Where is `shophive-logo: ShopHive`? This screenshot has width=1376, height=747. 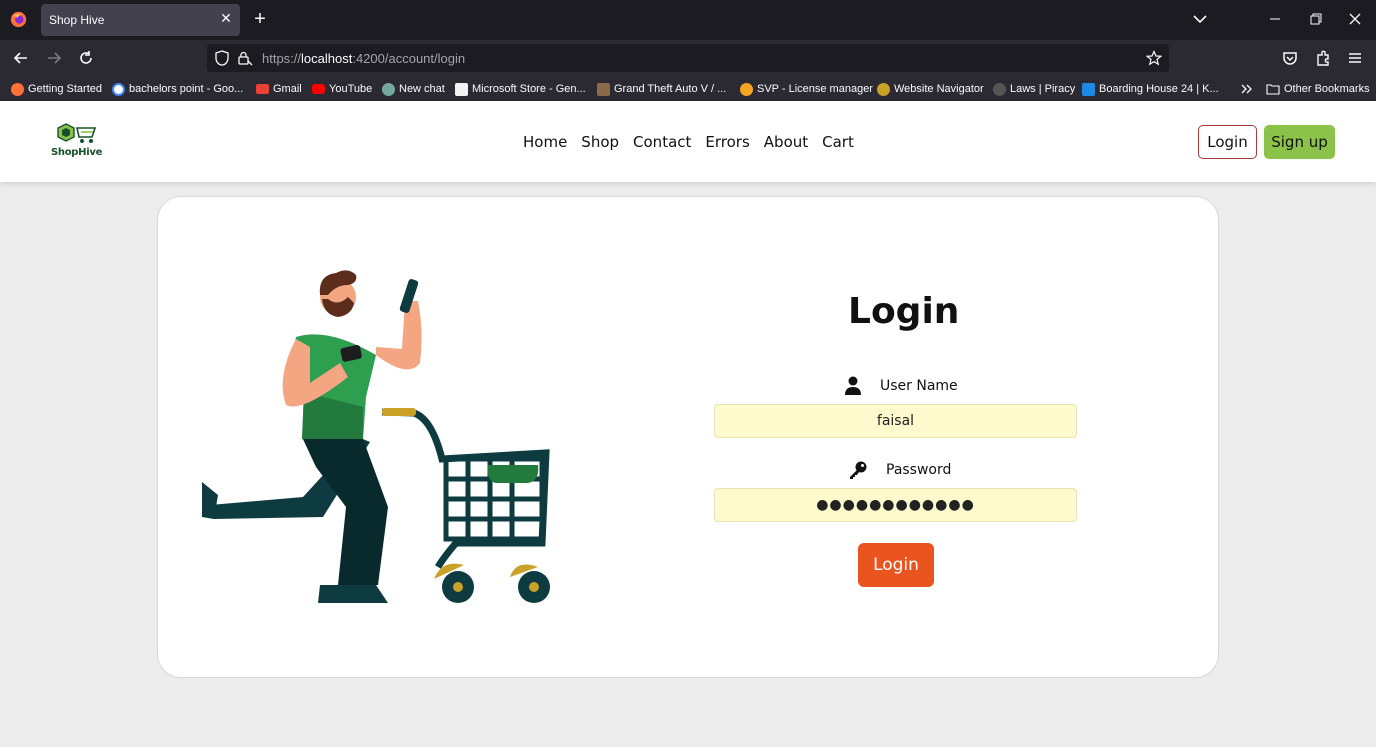
shophive-logo: ShopHive is located at coordinates (76, 141).